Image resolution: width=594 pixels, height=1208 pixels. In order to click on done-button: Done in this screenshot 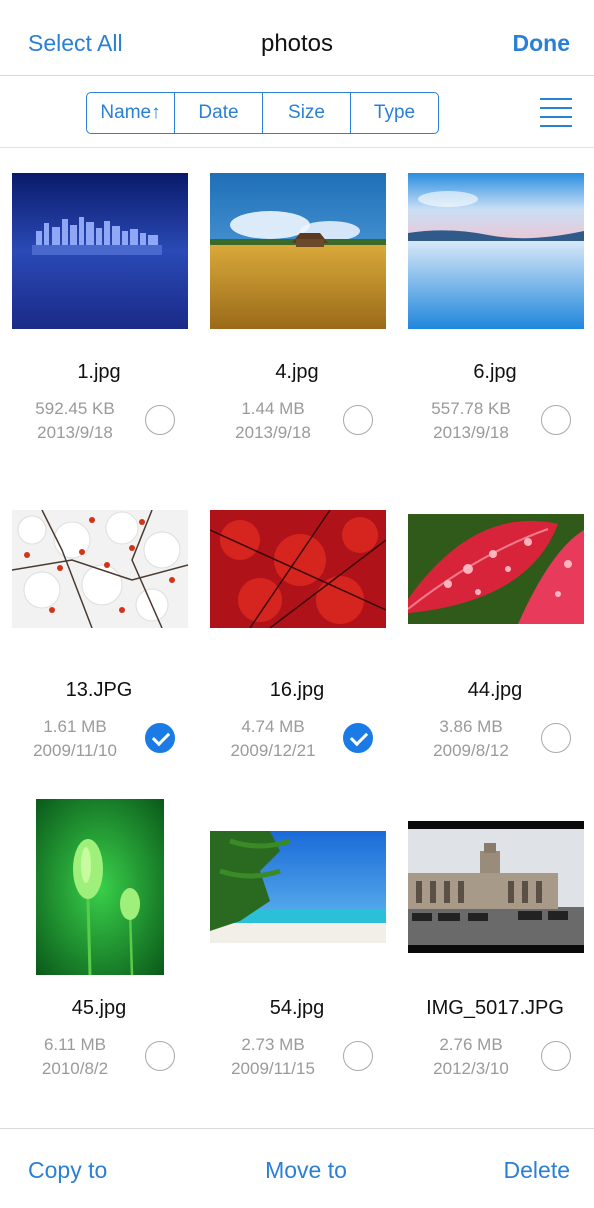, I will do `click(542, 43)`.